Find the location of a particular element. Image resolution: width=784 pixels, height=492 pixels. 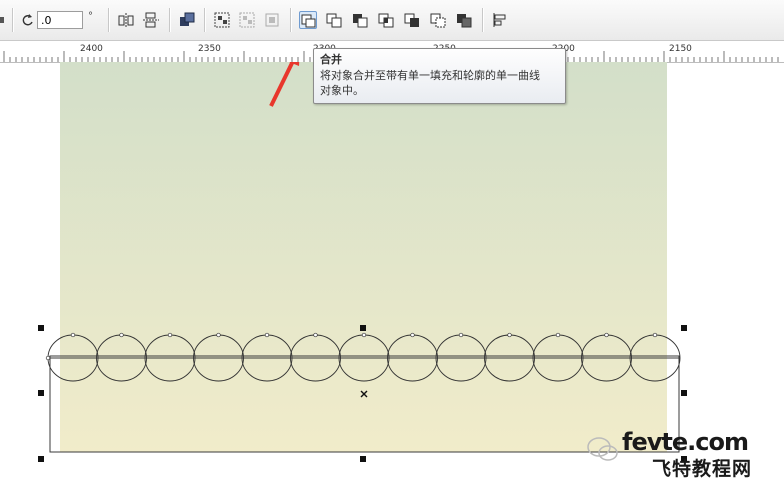

property-toolbar: ° is located at coordinates (392, 20).